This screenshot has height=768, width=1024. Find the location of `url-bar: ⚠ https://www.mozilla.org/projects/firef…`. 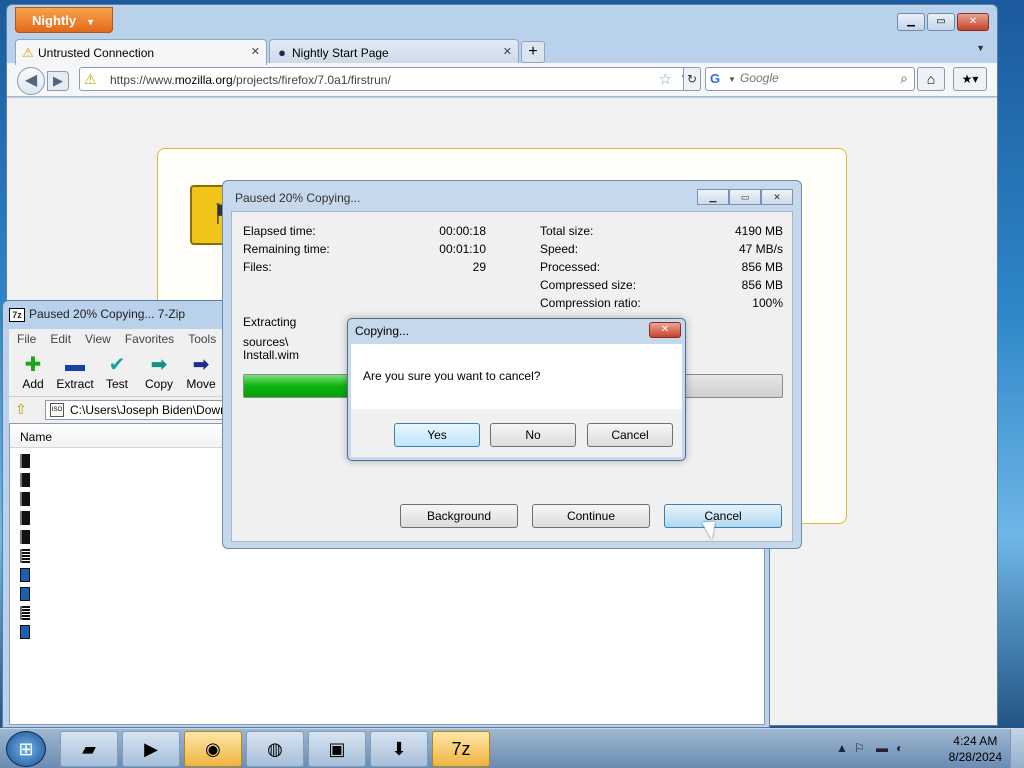

url-bar: ⚠ https://www.mozilla.org/projects/firef… is located at coordinates (390, 79).